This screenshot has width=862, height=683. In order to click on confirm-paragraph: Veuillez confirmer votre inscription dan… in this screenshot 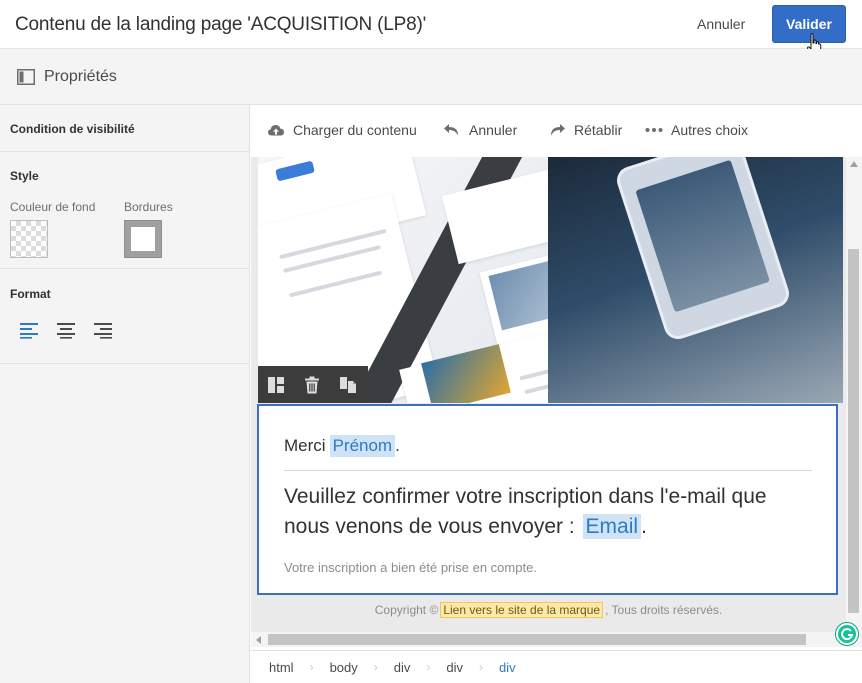, I will do `click(549, 512)`.